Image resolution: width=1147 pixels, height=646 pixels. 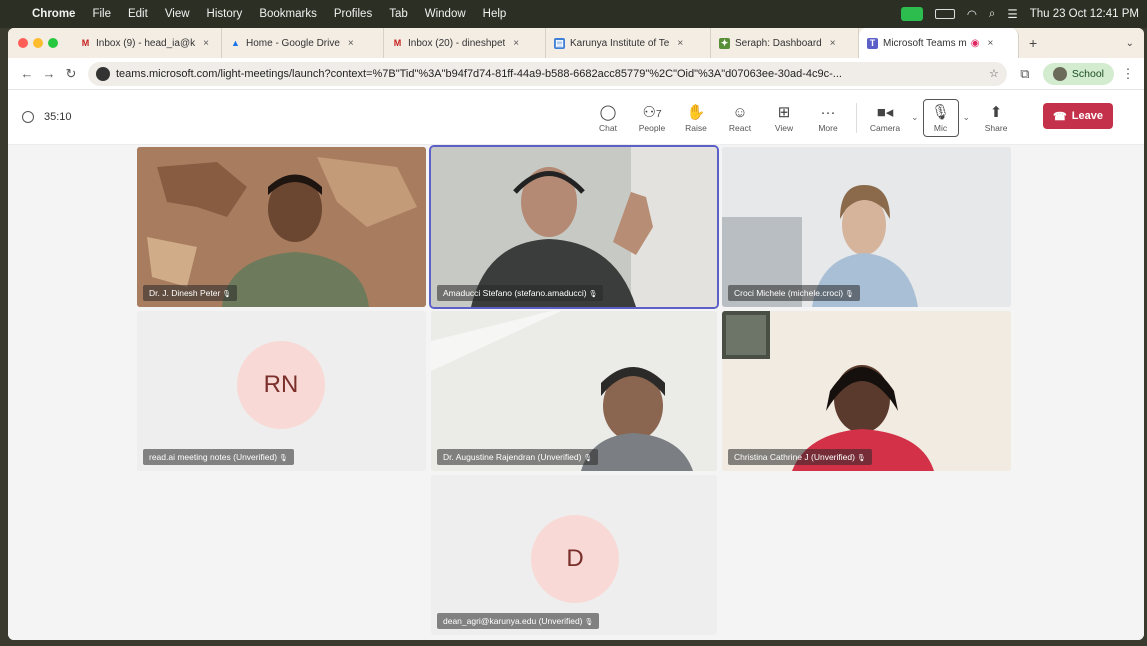 What do you see at coordinates (398, 14) in the screenshot?
I see `menu-tab: Tab` at bounding box center [398, 14].